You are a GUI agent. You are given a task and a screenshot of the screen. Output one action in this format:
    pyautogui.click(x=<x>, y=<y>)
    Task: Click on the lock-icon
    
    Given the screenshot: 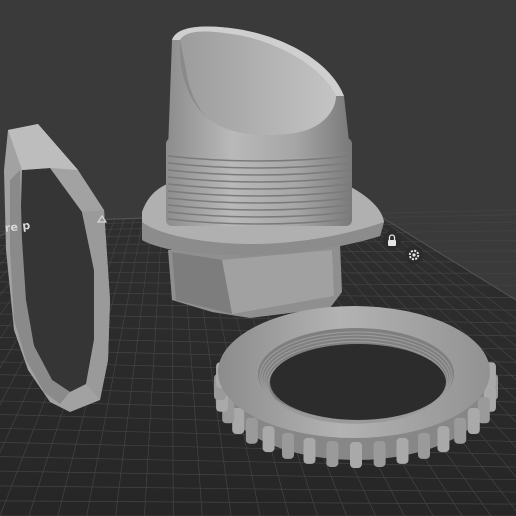 What is the action you would take?
    pyautogui.click(x=392, y=240)
    